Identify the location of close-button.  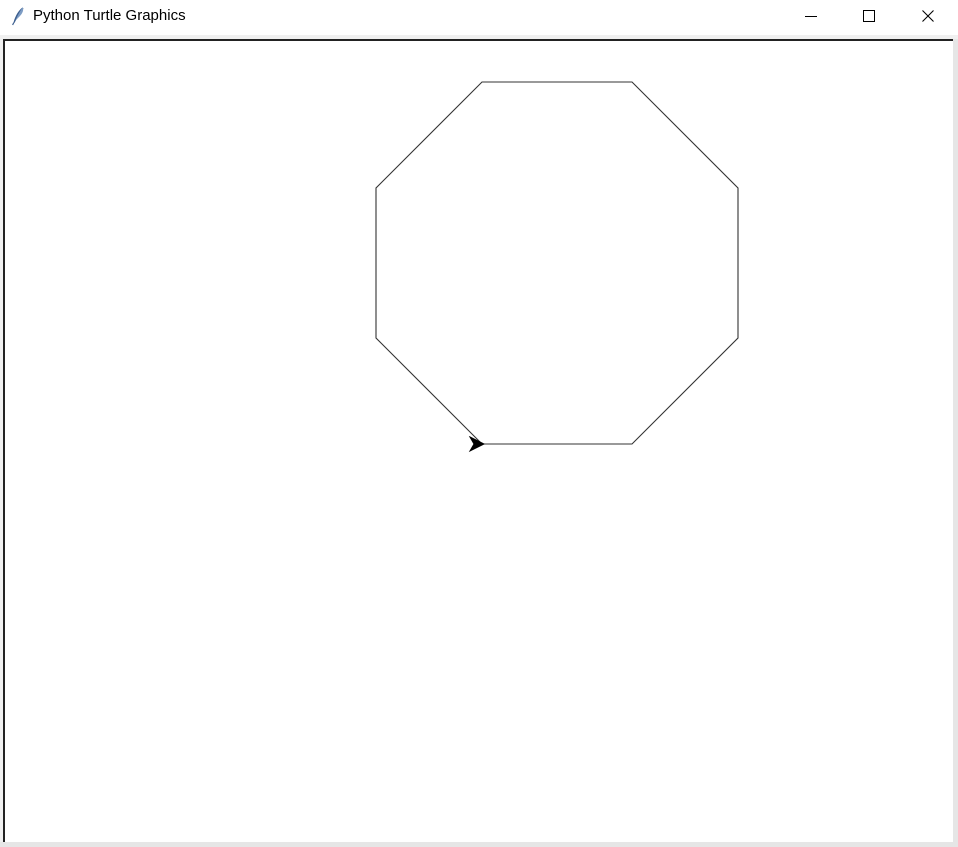
(928, 16).